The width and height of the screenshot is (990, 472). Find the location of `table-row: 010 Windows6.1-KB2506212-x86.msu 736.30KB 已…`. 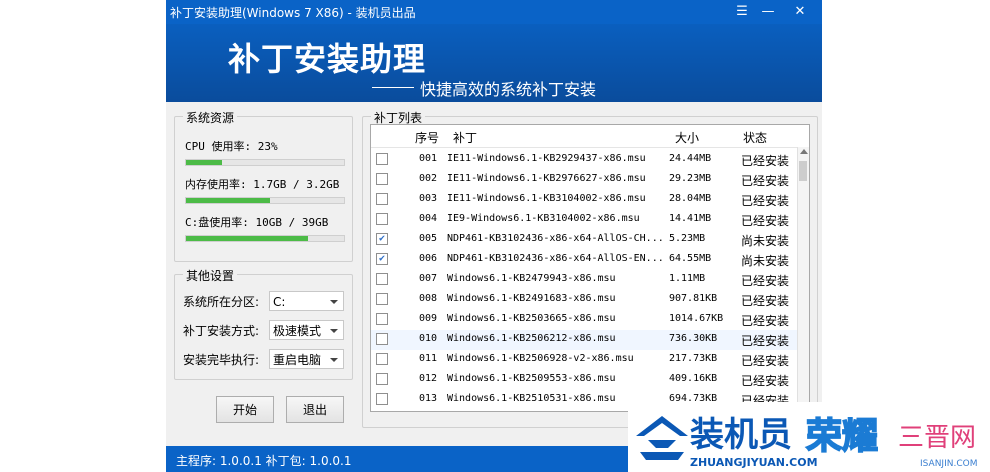

table-row: 010 Windows6.1-KB2506212-x86.msu 736.30KB 已… is located at coordinates (584, 340).